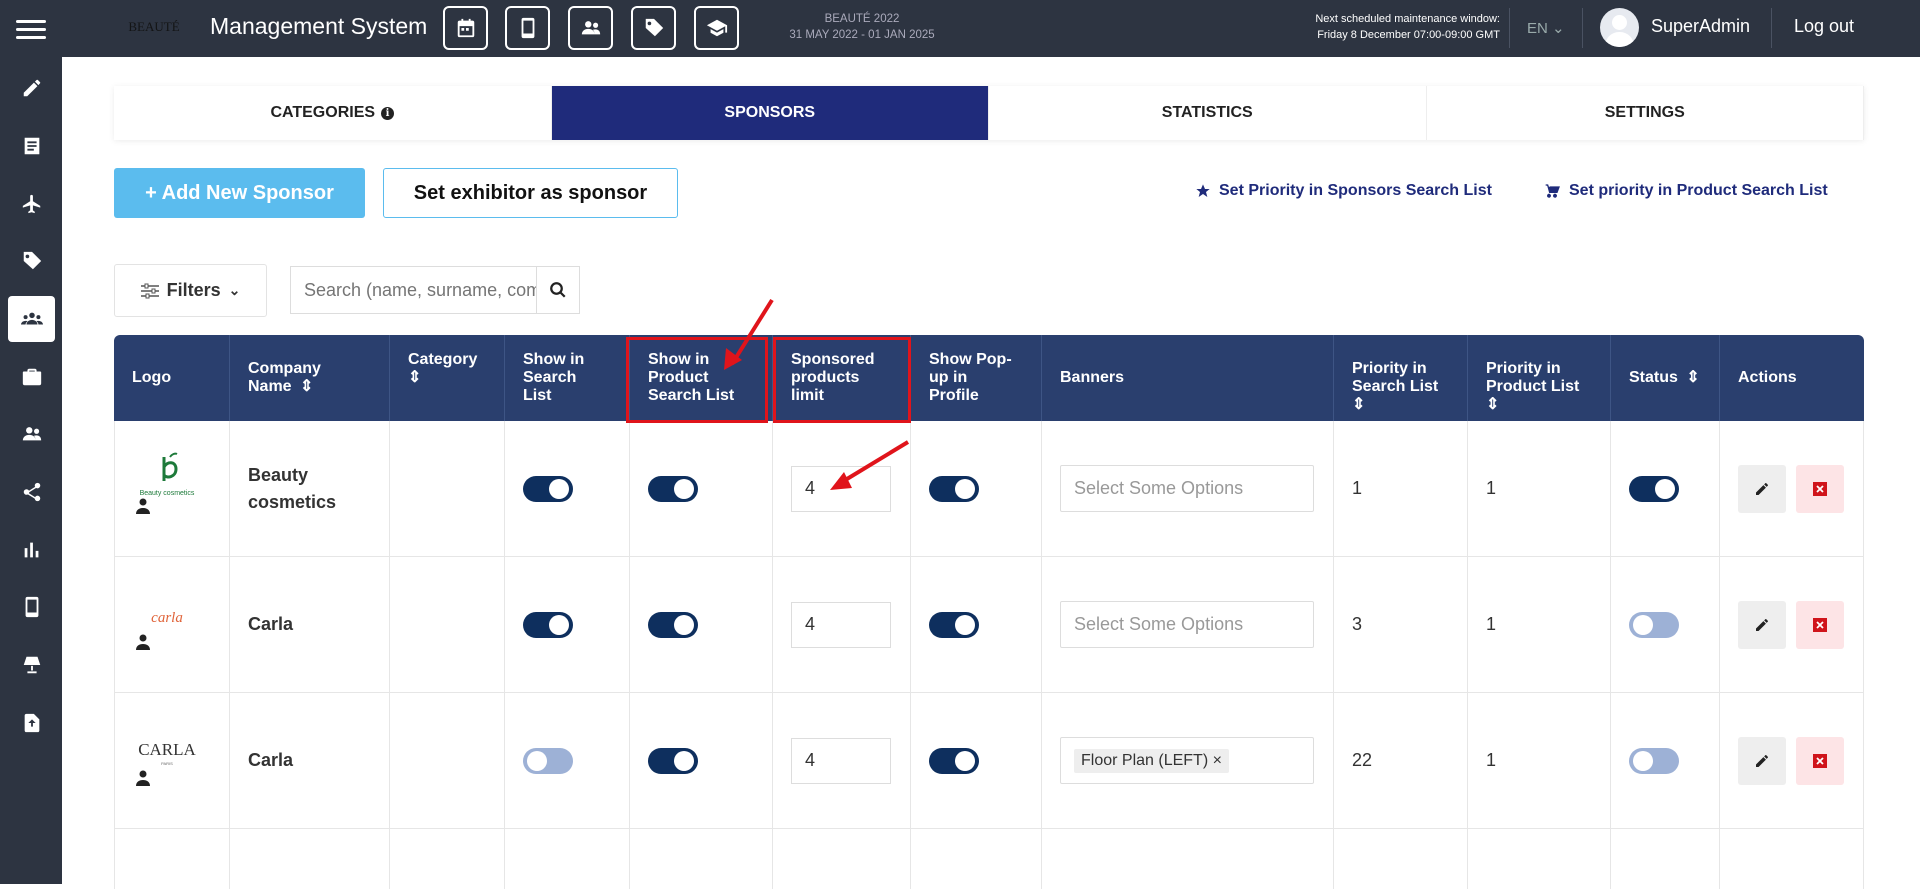  I want to click on col-priority-search: Priority in Search List ⇕, so click(1401, 378).